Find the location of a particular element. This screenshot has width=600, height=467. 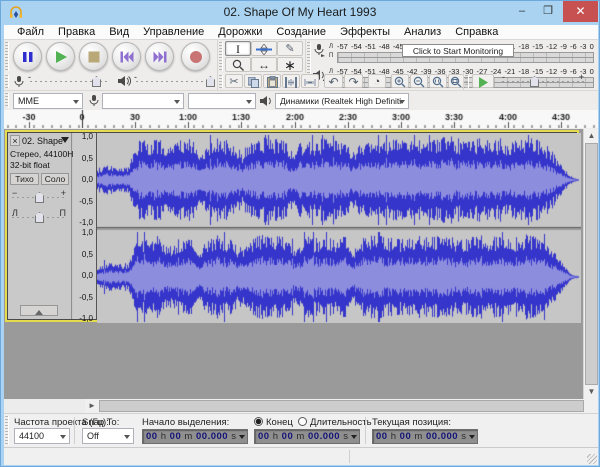

undo-button: ↶ is located at coordinates (333, 81).